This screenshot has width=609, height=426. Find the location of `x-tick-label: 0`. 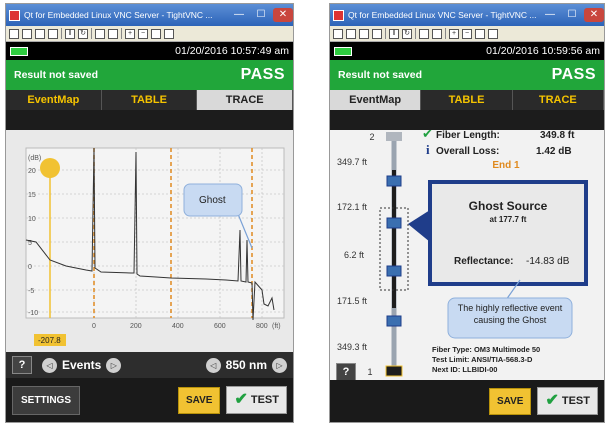

x-tick-label: 0 is located at coordinates (94, 326).